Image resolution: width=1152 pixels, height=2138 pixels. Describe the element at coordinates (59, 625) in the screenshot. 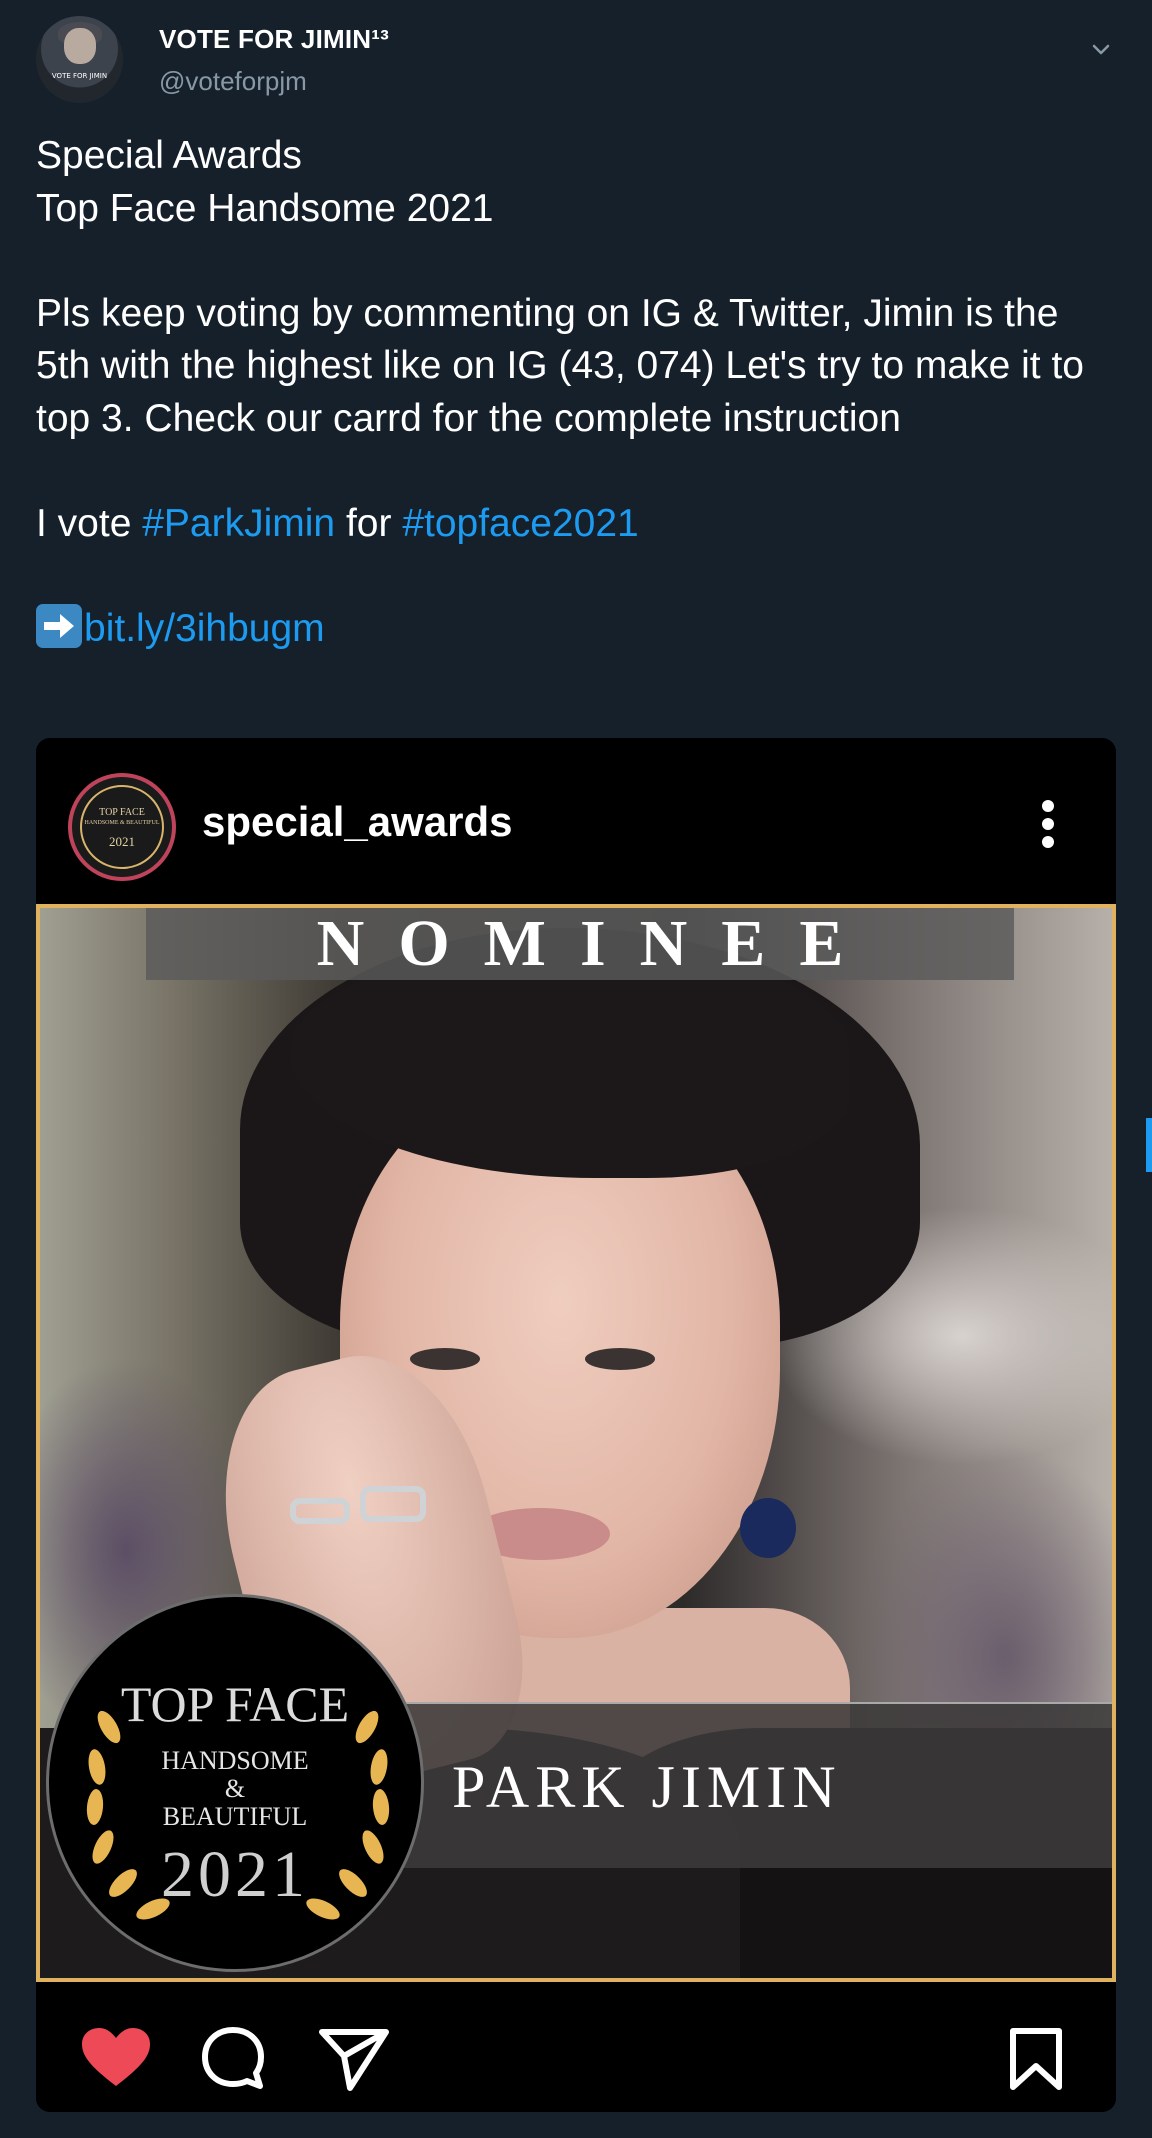

I see `right-arrow-emoji-icon` at that location.